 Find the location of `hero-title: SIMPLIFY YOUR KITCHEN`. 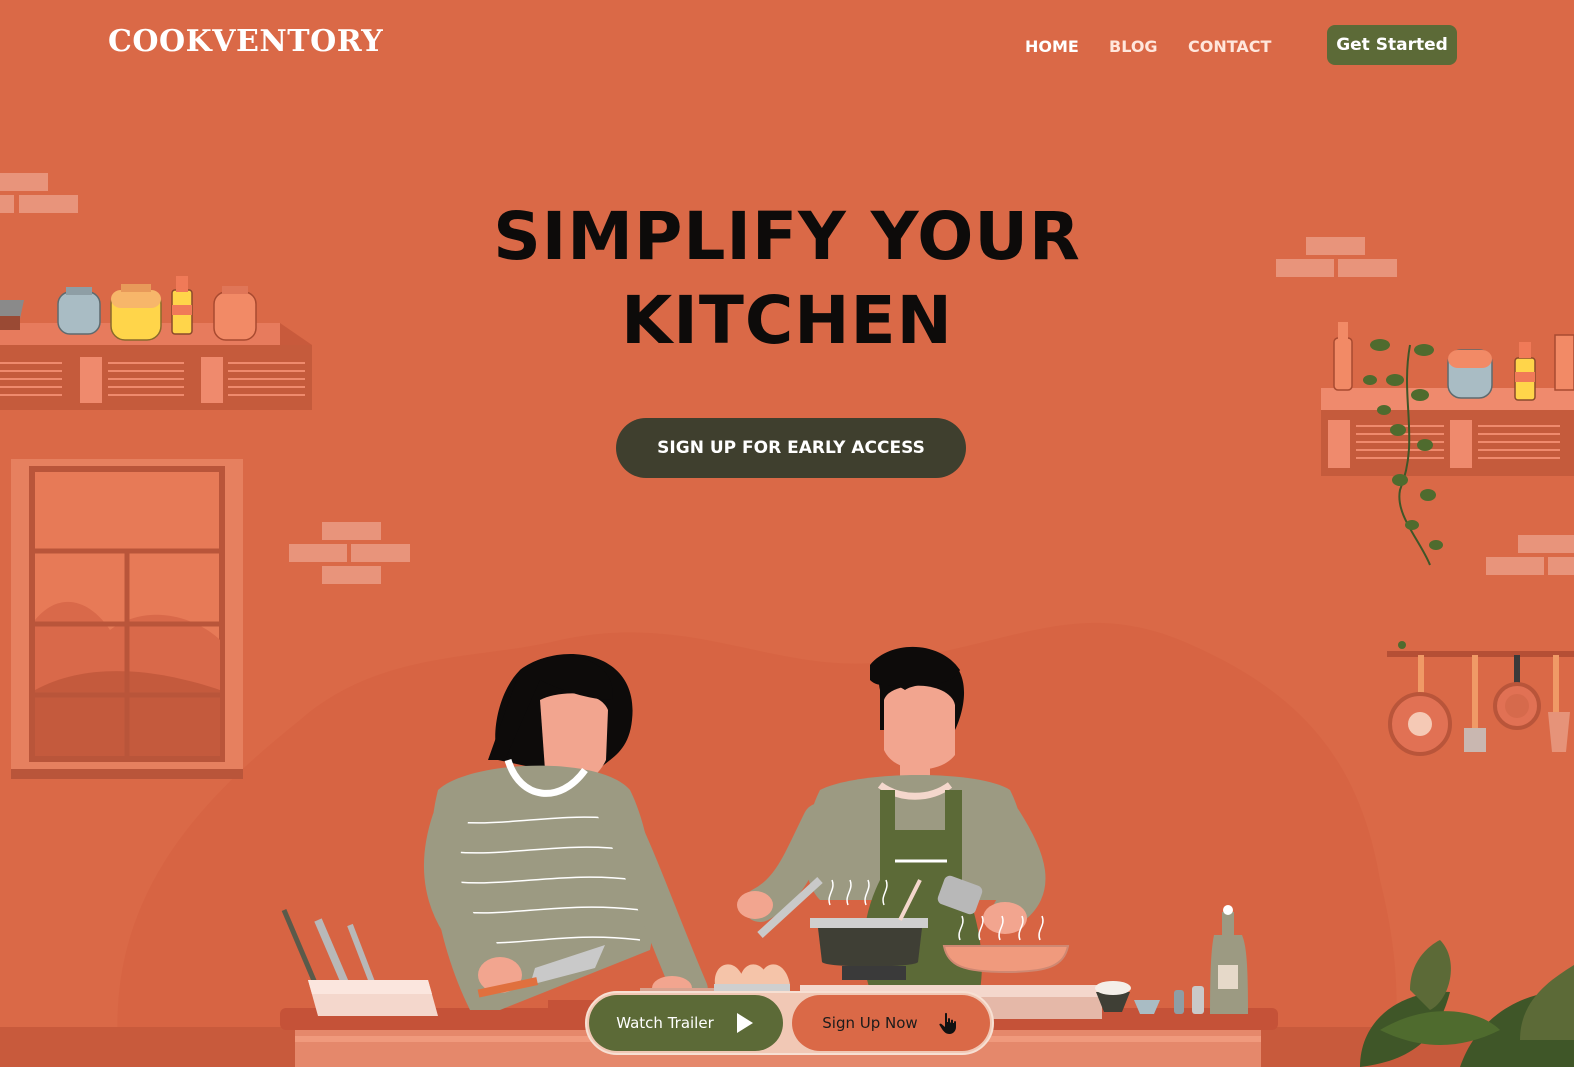

hero-title: SIMPLIFY YOUR KITCHEN is located at coordinates (787, 279).